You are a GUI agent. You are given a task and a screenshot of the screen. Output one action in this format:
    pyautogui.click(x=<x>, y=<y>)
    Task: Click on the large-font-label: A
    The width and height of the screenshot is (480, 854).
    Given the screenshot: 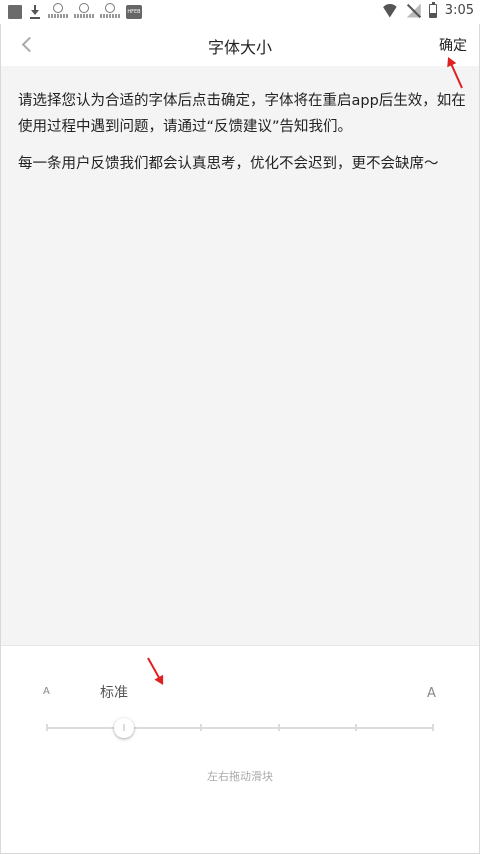 What is the action you would take?
    pyautogui.click(x=431, y=693)
    